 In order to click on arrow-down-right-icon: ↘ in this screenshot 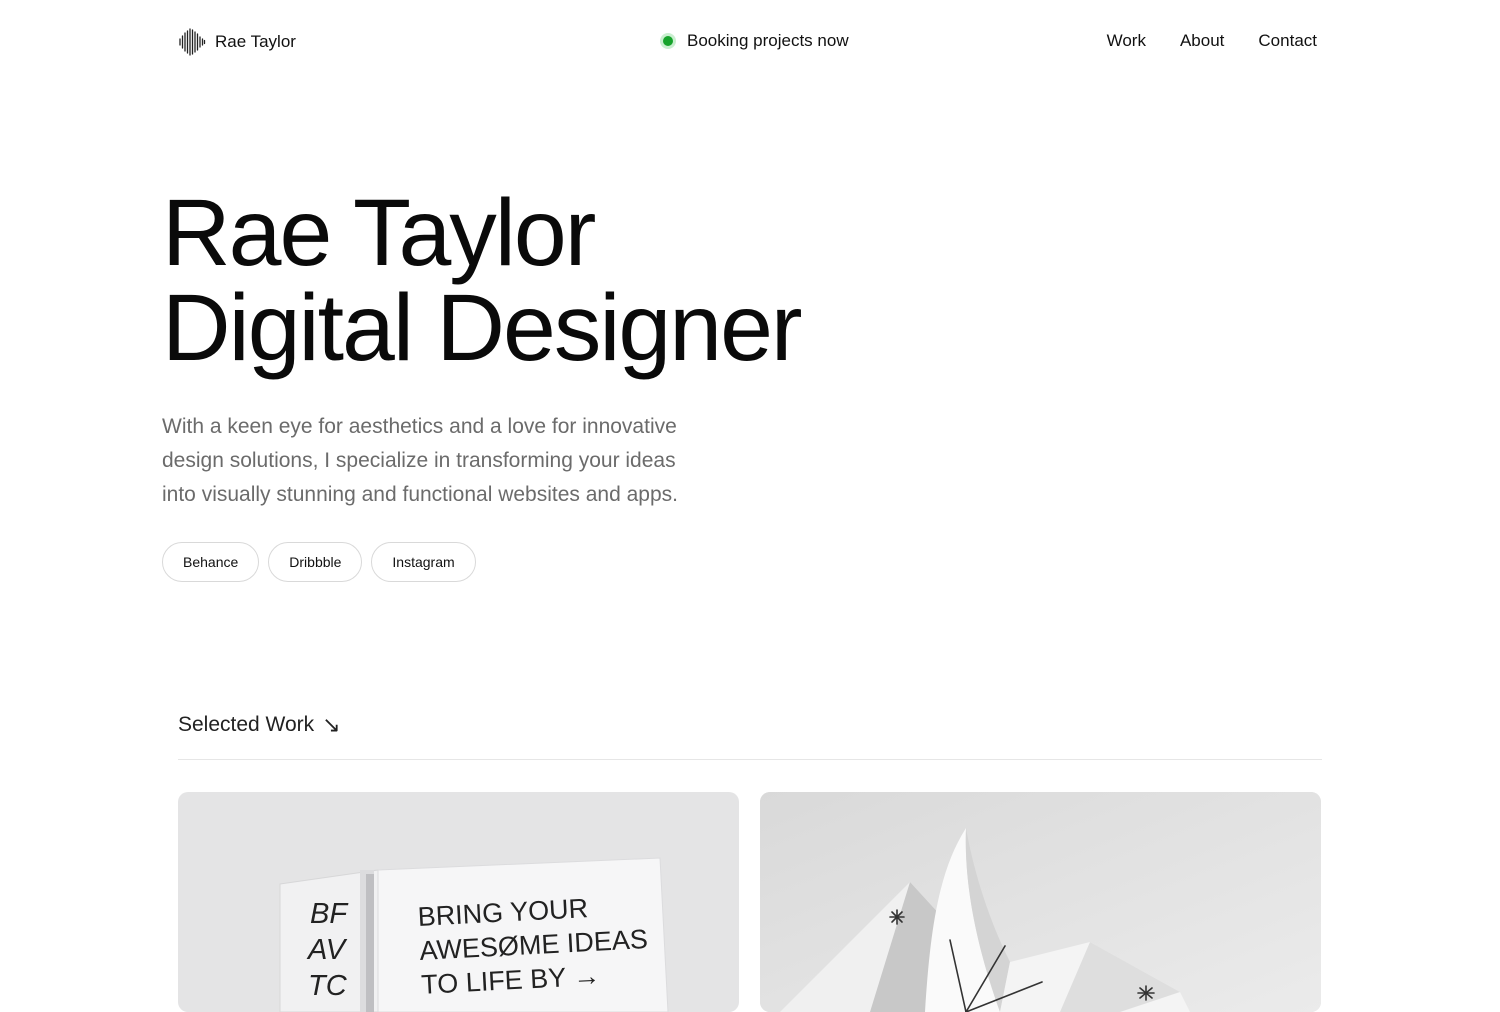, I will do `click(331, 724)`.